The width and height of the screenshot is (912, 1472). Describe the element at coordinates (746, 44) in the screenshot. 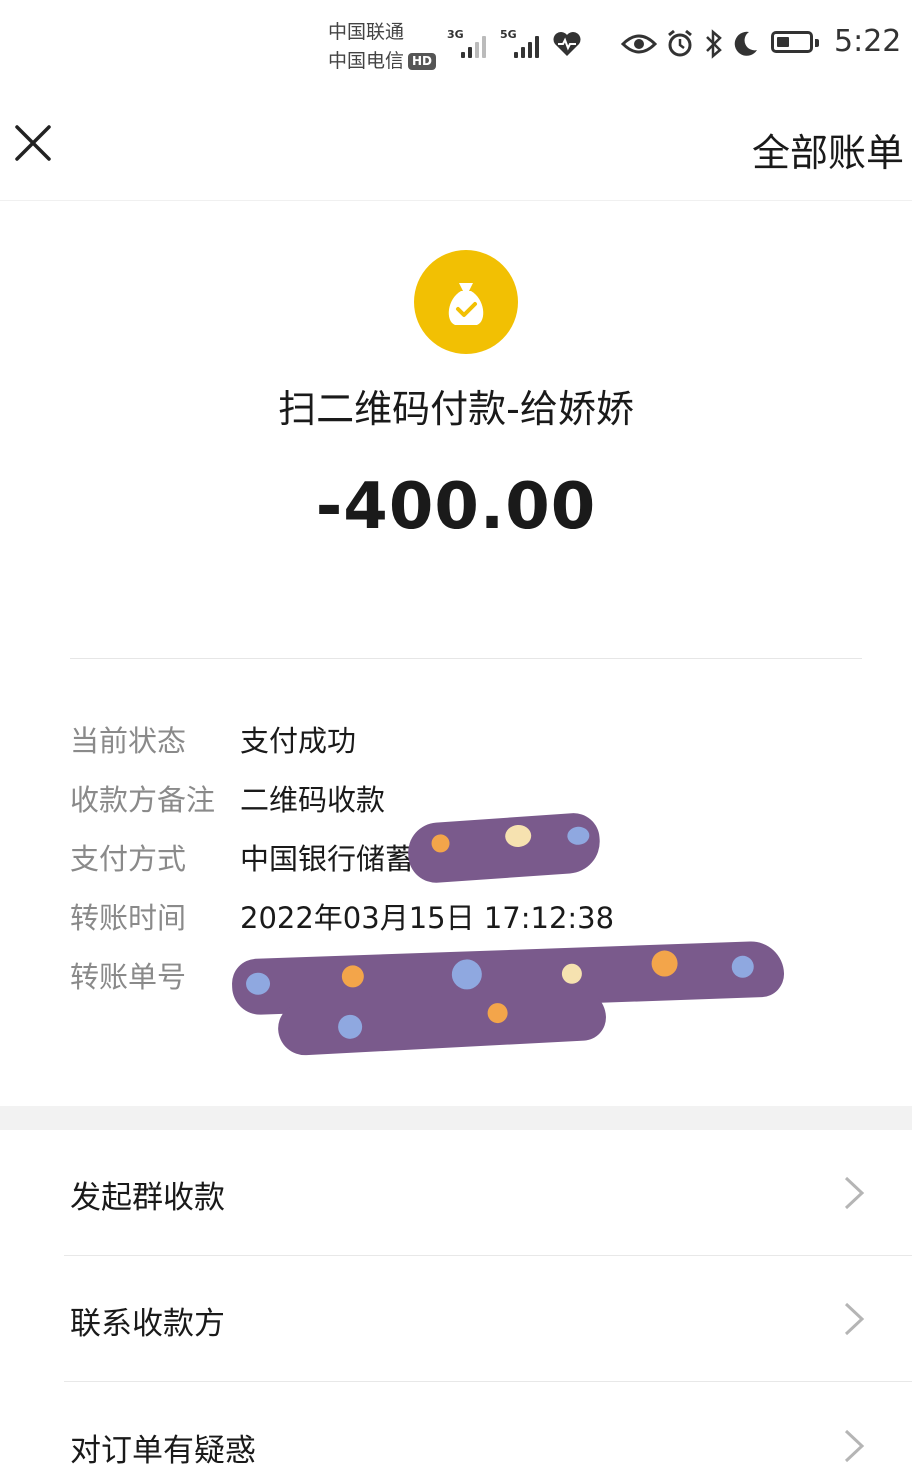

I see `do-not-disturb-moon-icon` at that location.